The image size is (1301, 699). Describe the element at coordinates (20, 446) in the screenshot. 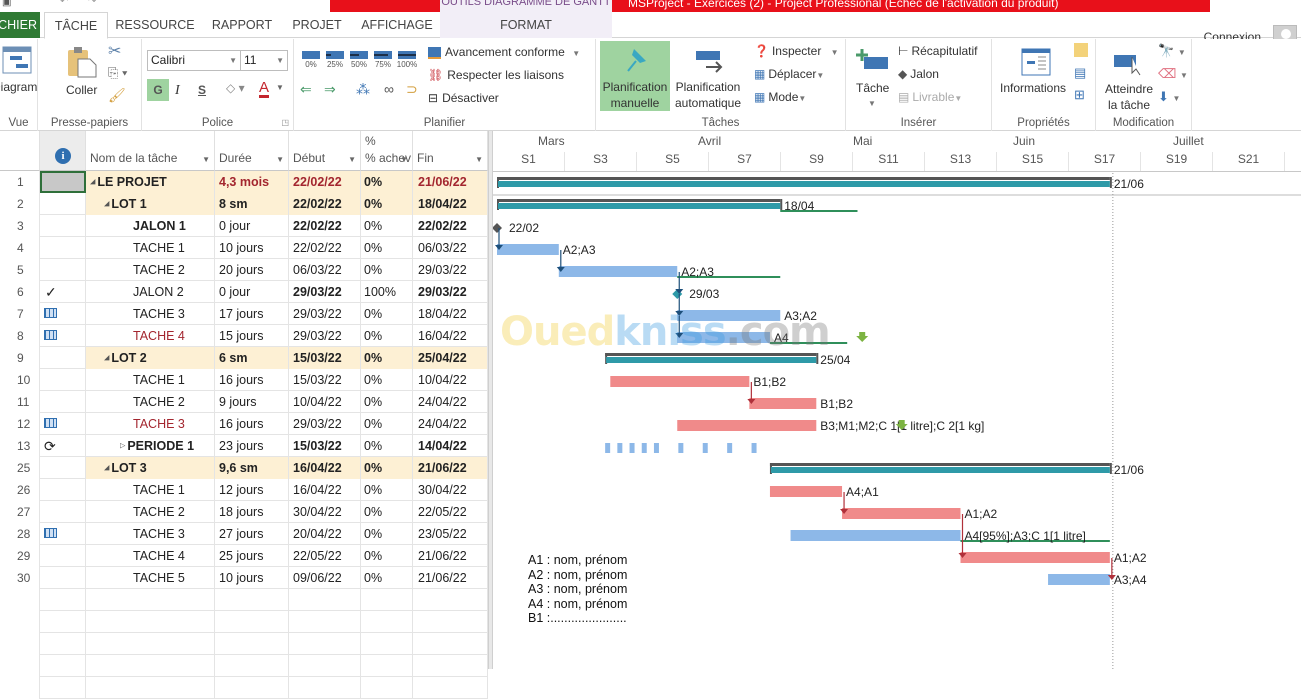

I see `row-number: 13` at that location.